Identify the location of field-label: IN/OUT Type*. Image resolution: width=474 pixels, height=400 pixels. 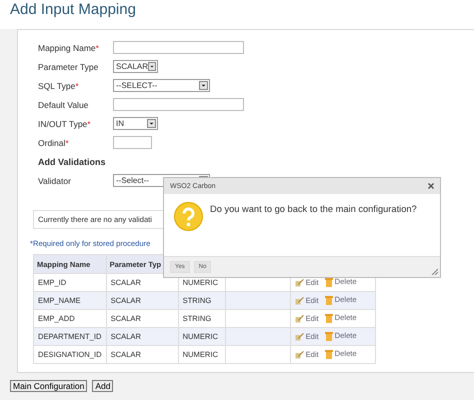
(65, 123).